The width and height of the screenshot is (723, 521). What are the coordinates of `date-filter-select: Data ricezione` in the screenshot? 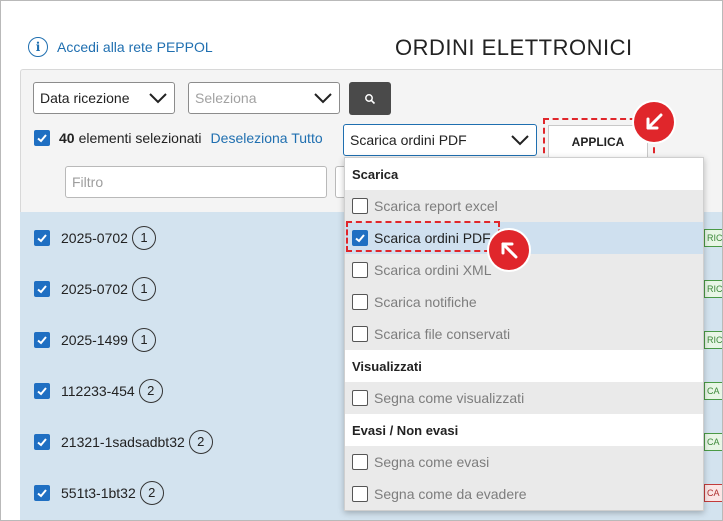 It's located at (104, 98).